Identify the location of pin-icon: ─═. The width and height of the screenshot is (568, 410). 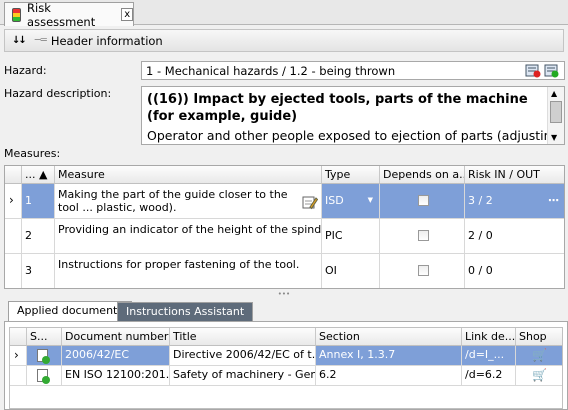
(40, 40).